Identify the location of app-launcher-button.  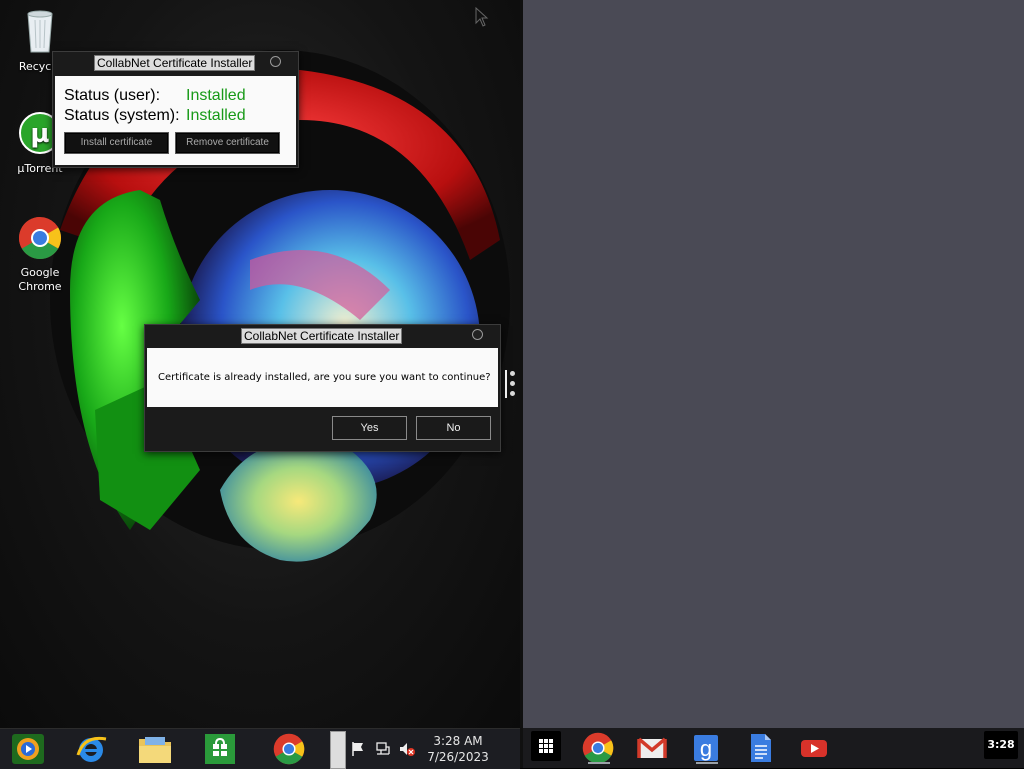
(546, 746).